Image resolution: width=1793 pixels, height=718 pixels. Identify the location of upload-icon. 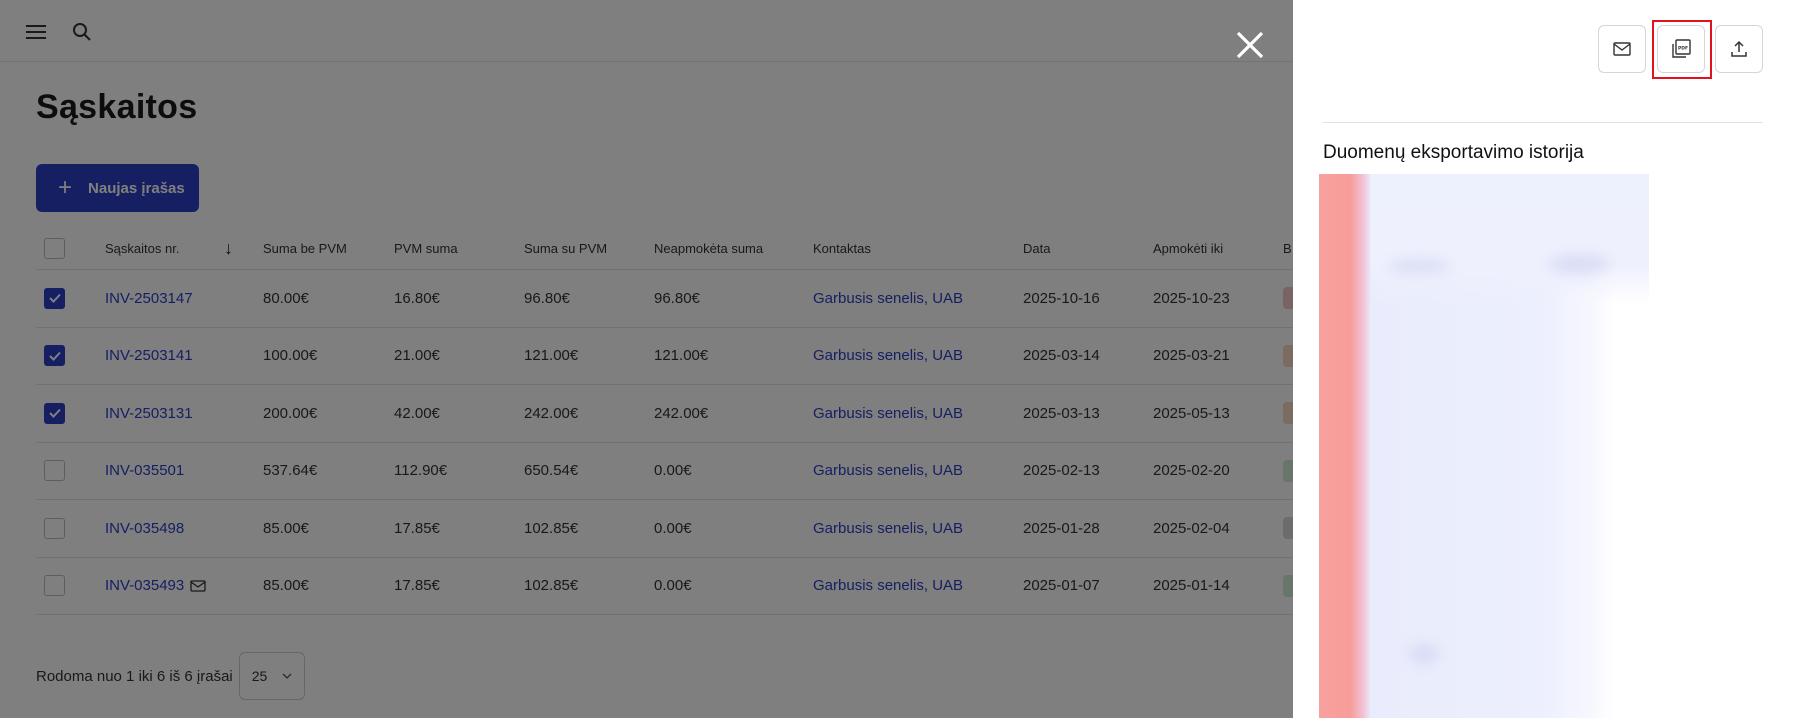
(1739, 48).